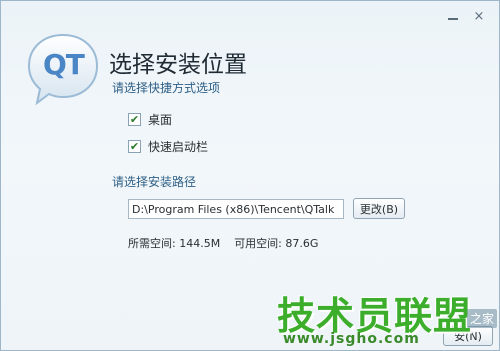 The width and height of the screenshot is (500, 351). Describe the element at coordinates (154, 182) in the screenshot. I see `install-path-label: 请选择安装路径` at that location.